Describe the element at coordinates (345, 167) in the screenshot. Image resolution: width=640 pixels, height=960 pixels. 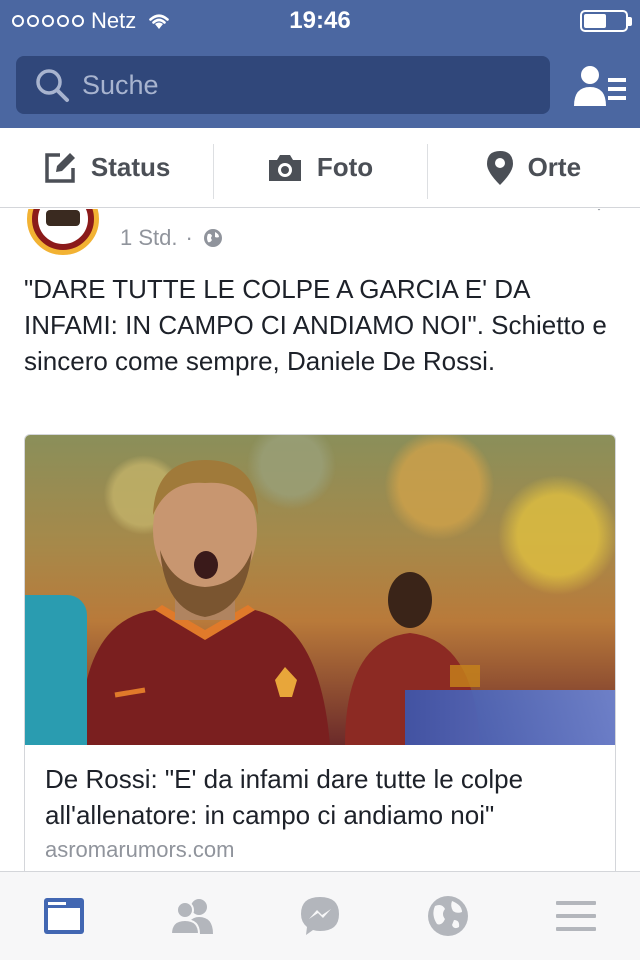
I see `photo-label: Foto` at that location.